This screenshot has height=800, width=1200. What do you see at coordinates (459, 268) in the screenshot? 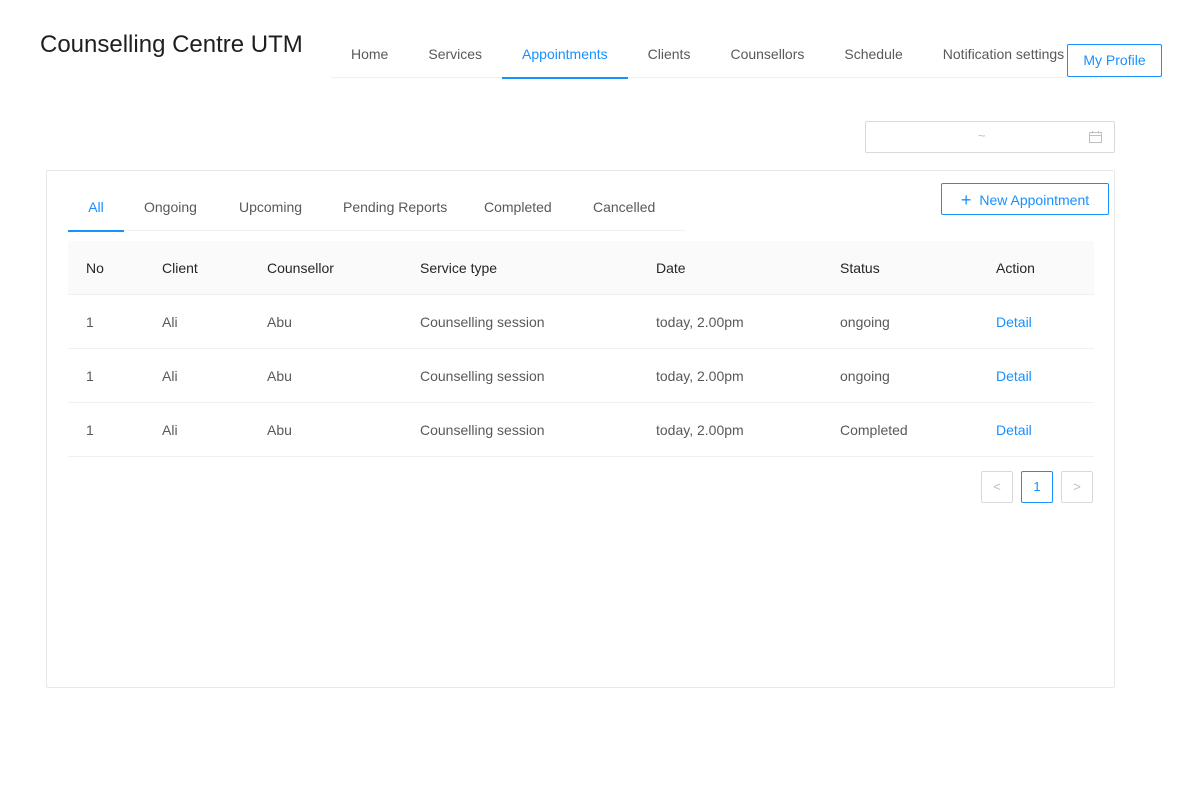
I see `col-service-type: Service type` at bounding box center [459, 268].